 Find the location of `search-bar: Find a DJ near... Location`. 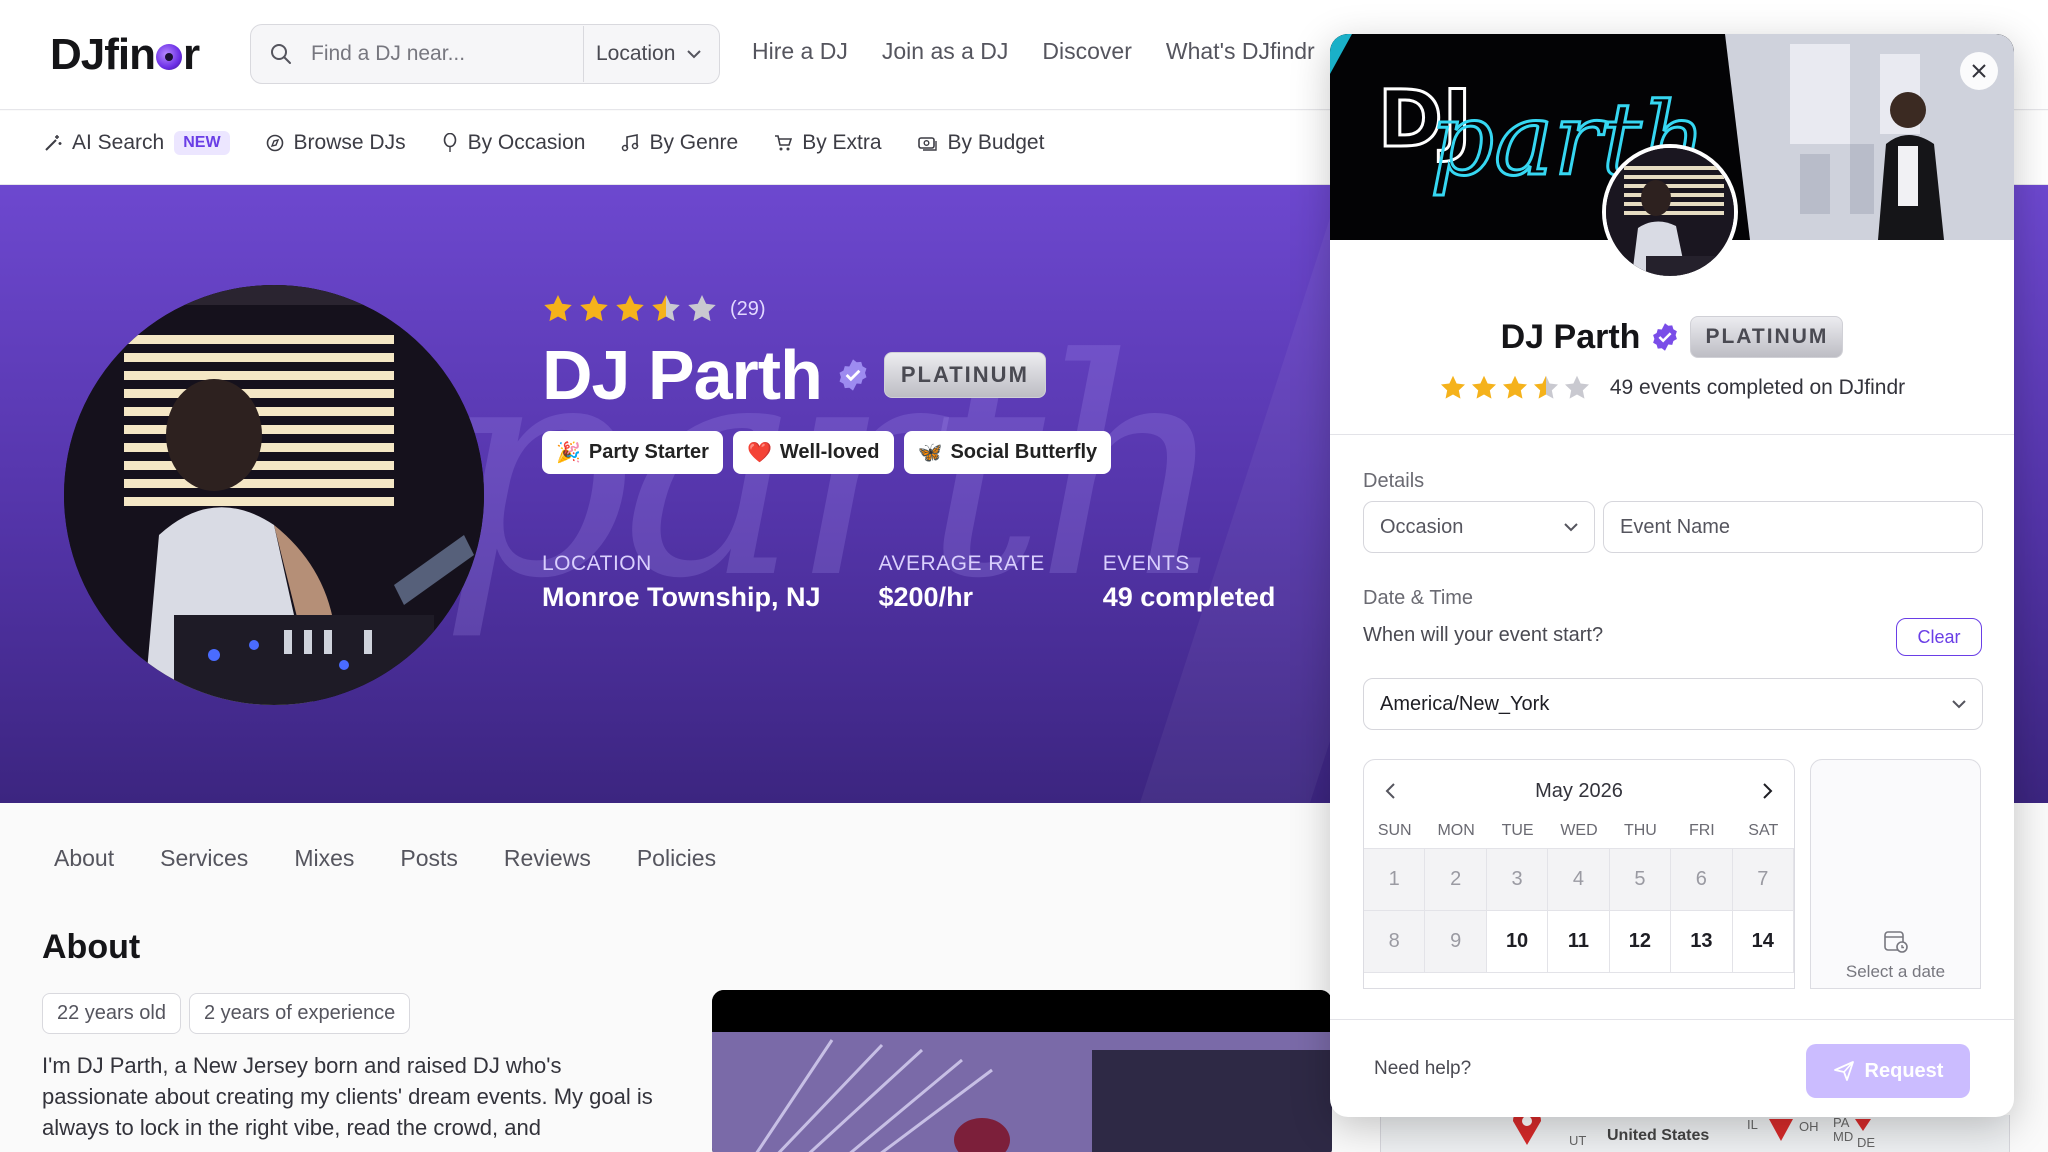

search-bar: Find a DJ near... Location is located at coordinates (485, 54).